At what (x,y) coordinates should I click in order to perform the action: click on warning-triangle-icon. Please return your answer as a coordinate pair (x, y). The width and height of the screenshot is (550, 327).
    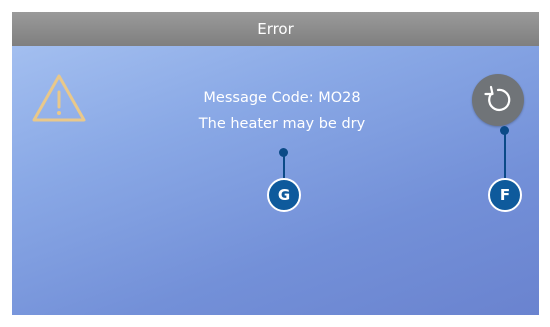
    Looking at the image, I should click on (59, 98).